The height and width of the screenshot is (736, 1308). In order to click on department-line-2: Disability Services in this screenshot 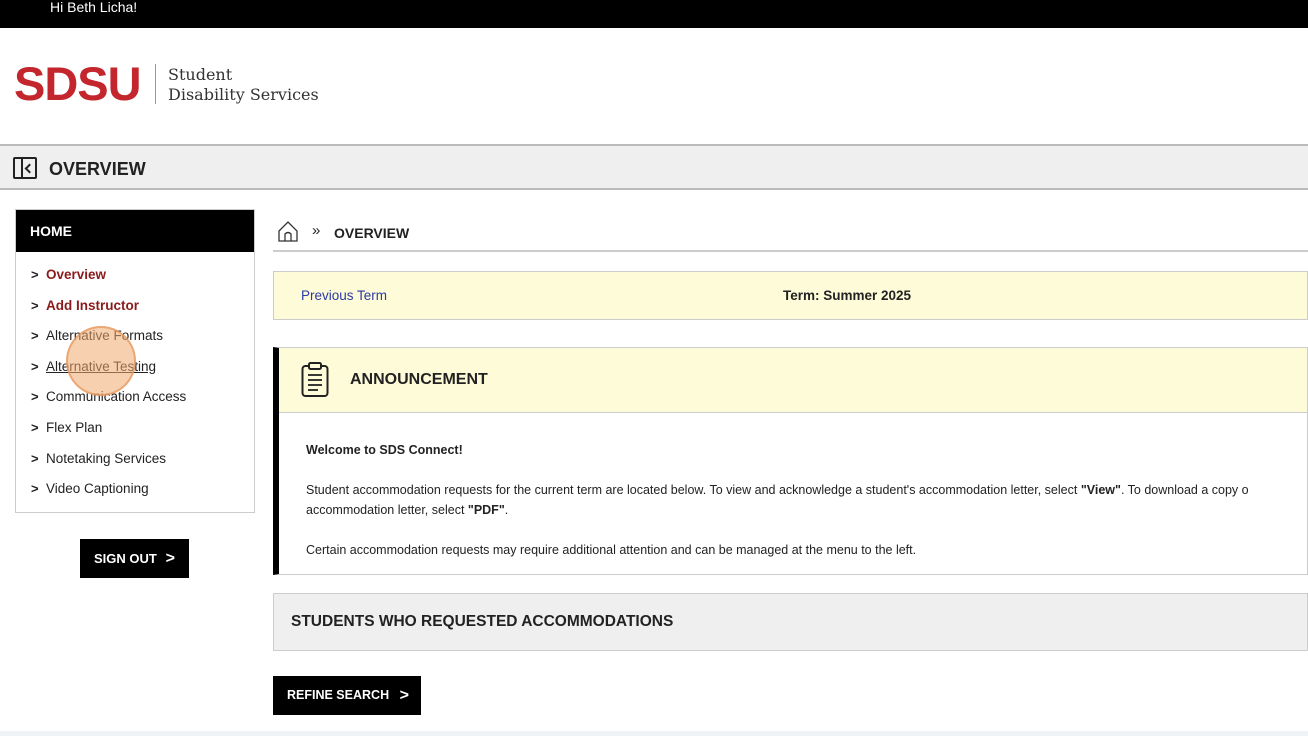, I will do `click(243, 94)`.